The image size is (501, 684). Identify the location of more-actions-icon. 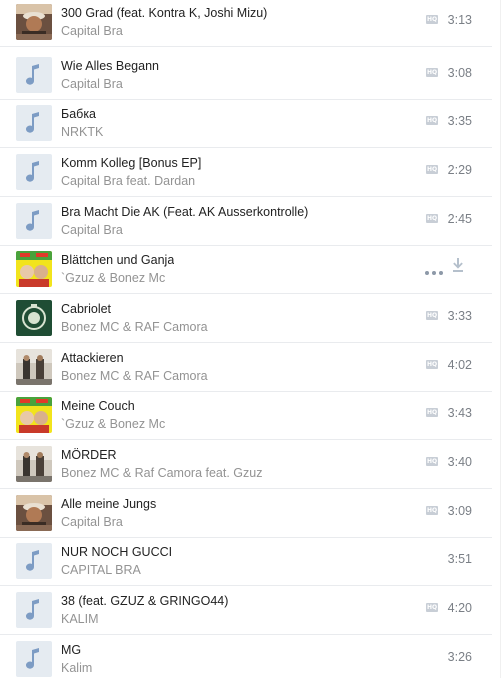
(434, 269).